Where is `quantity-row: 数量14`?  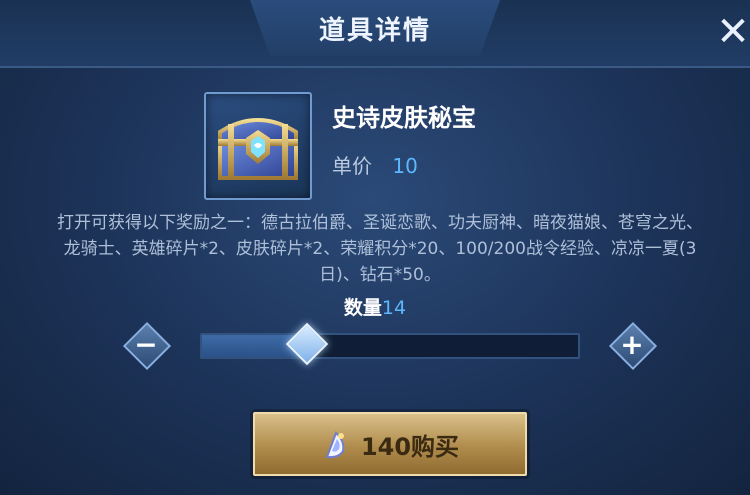
quantity-row: 数量14 is located at coordinates (375, 306).